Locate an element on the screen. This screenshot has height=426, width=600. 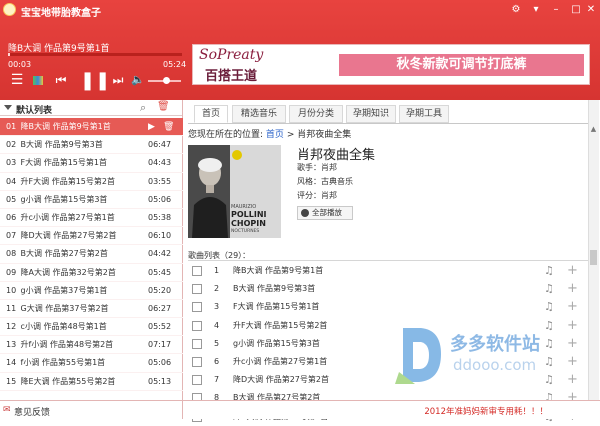
playlist-row: 08 B大调 作品第27号第2首 04:42 is located at coordinates (91, 254).